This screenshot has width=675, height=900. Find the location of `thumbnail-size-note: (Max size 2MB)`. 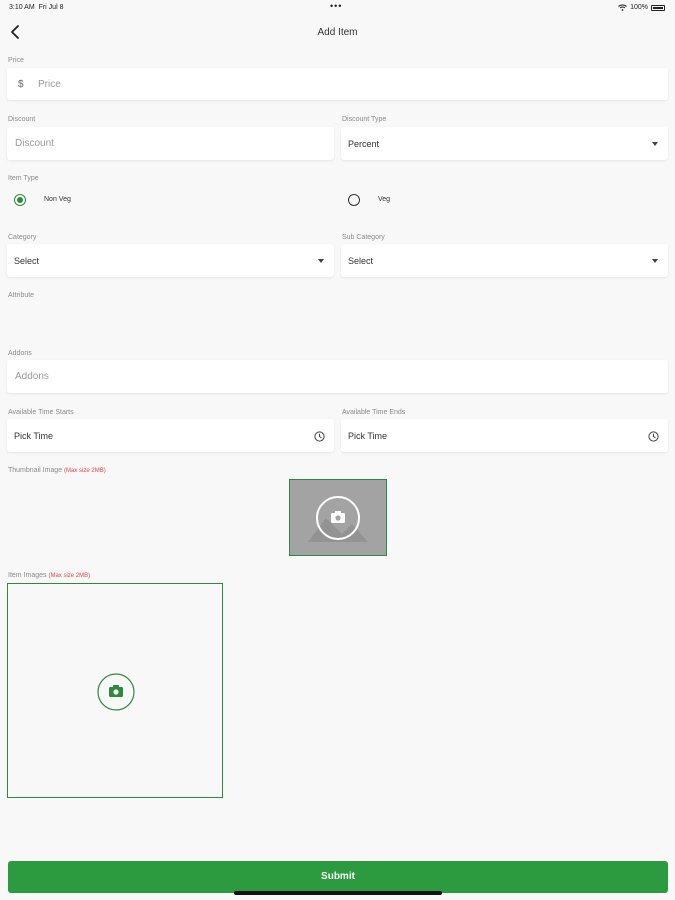

thumbnail-size-note: (Max size 2MB) is located at coordinates (85, 471).